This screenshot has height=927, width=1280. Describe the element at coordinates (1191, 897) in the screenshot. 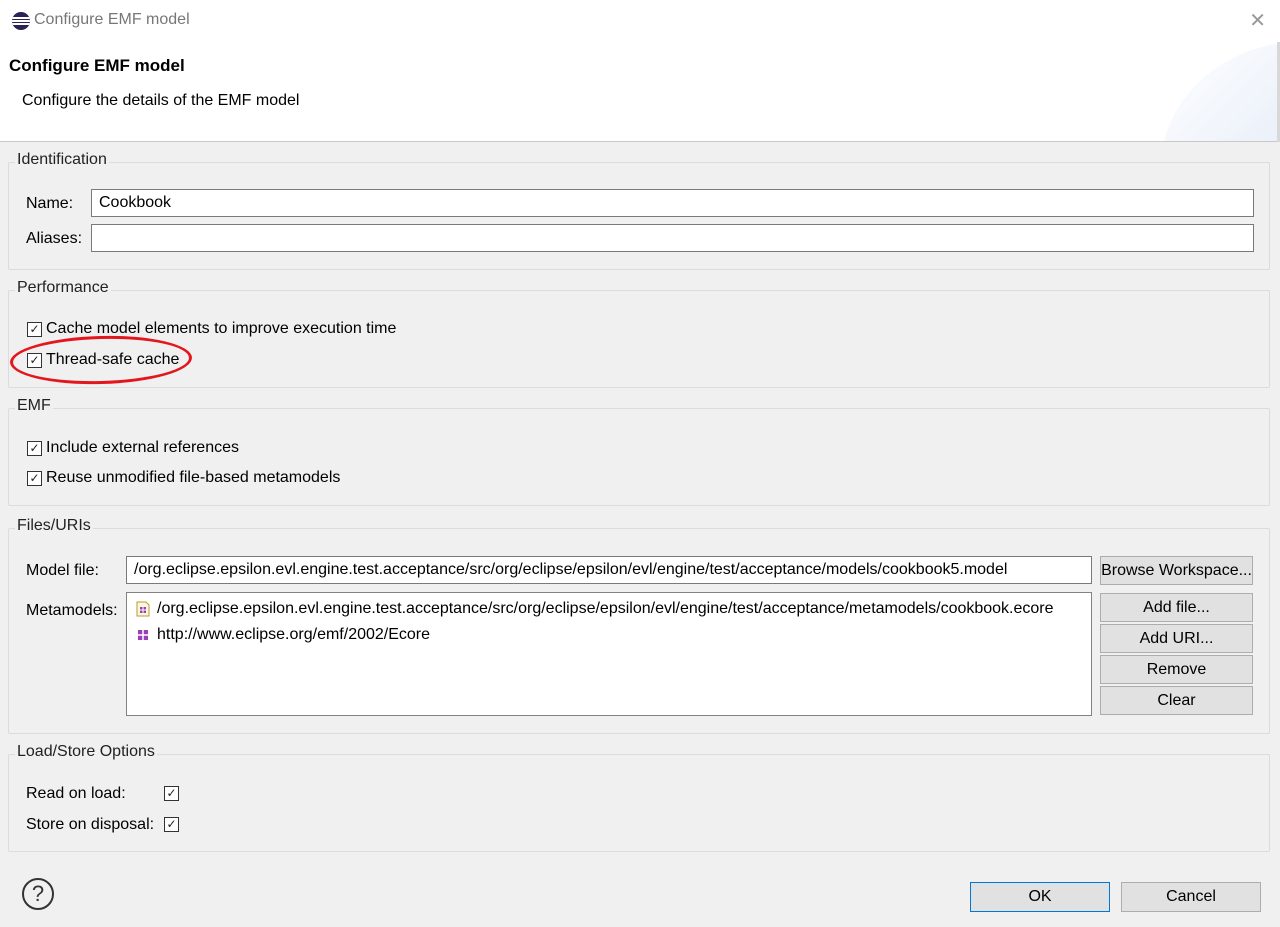

I see `cancel-button: Cancel` at that location.